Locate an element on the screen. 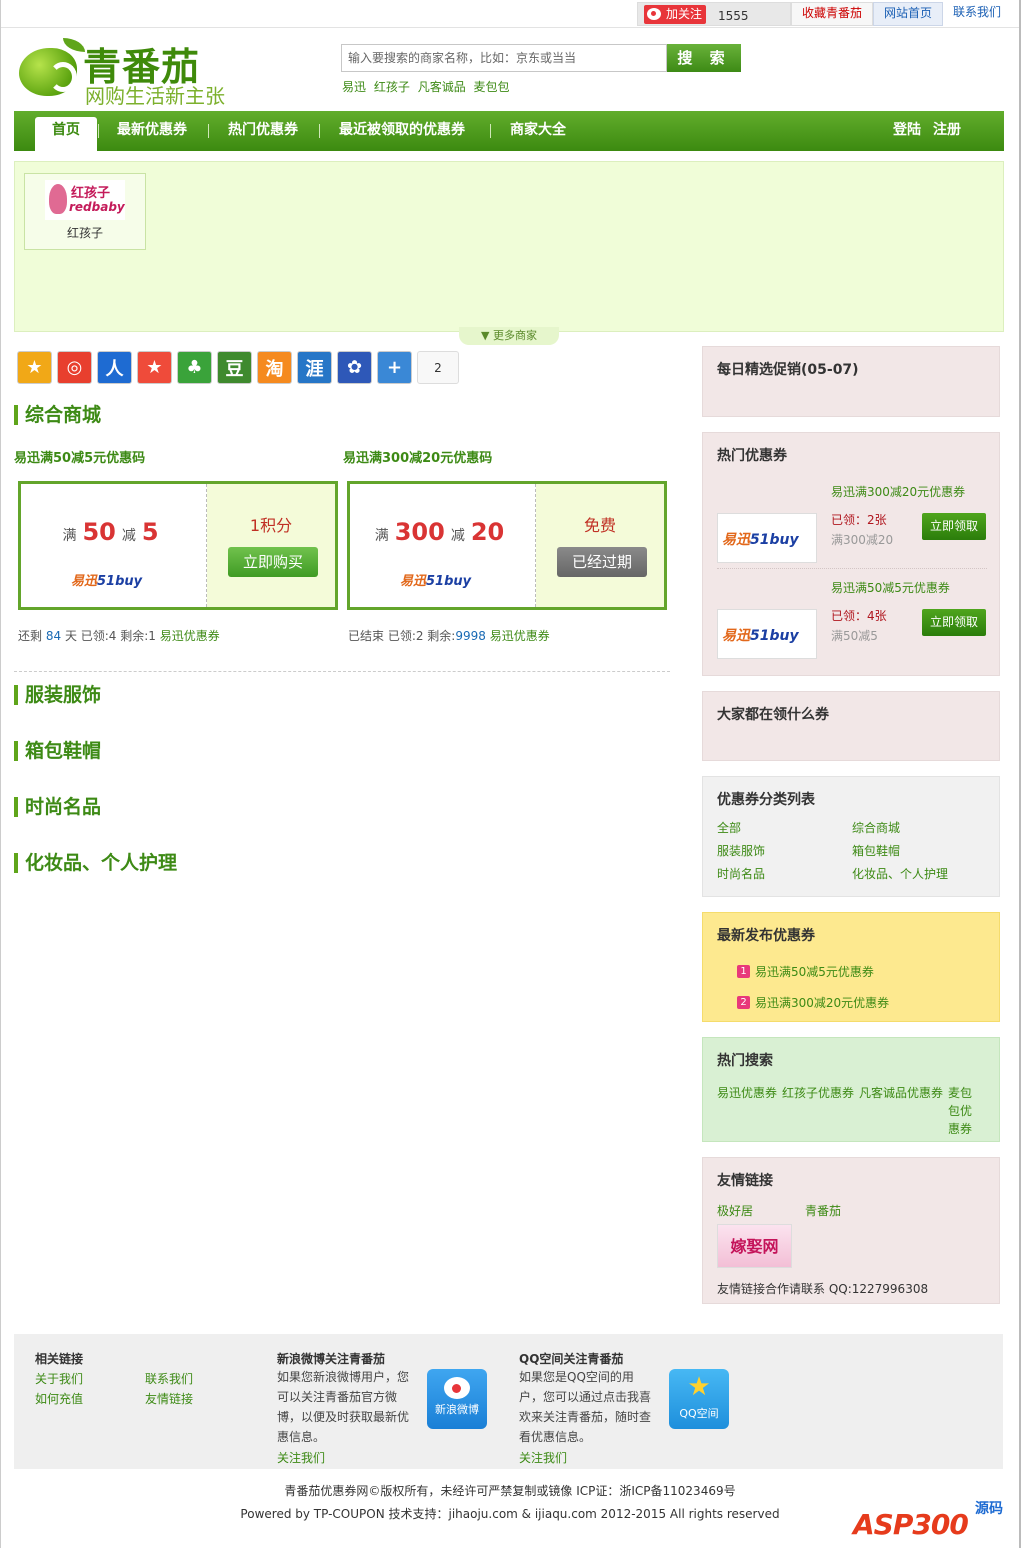 This screenshot has width=1021, height=1548. sina-weibo-icon: 新浪微博 is located at coordinates (457, 1399).